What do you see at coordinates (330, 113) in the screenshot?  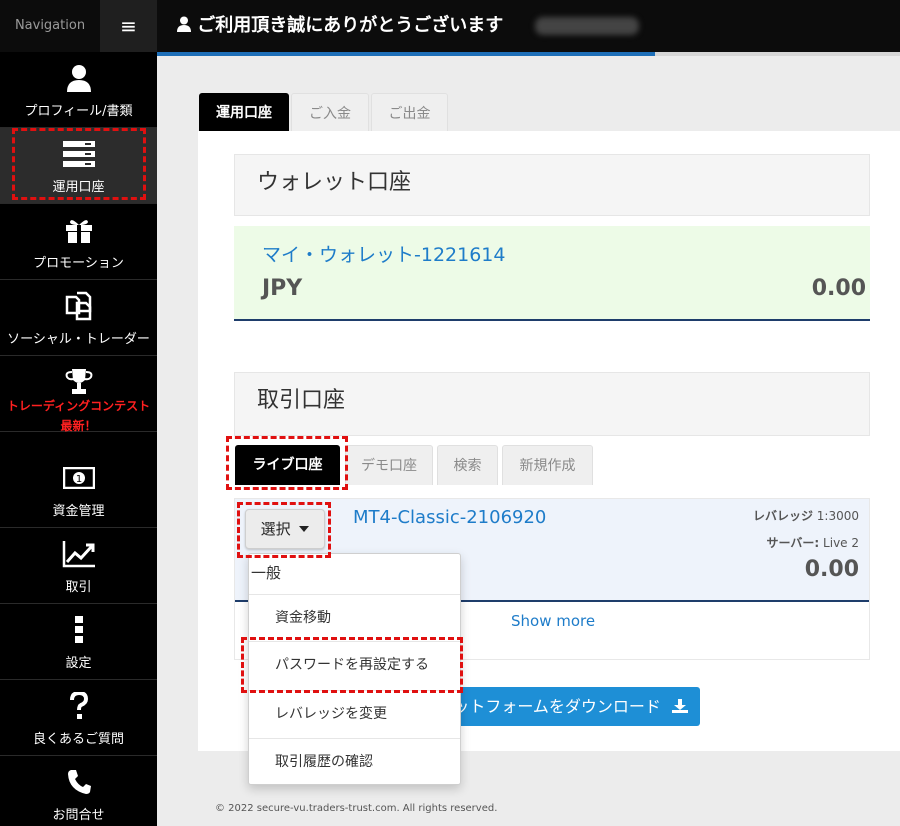 I see `tab-deposit: ご入金` at bounding box center [330, 113].